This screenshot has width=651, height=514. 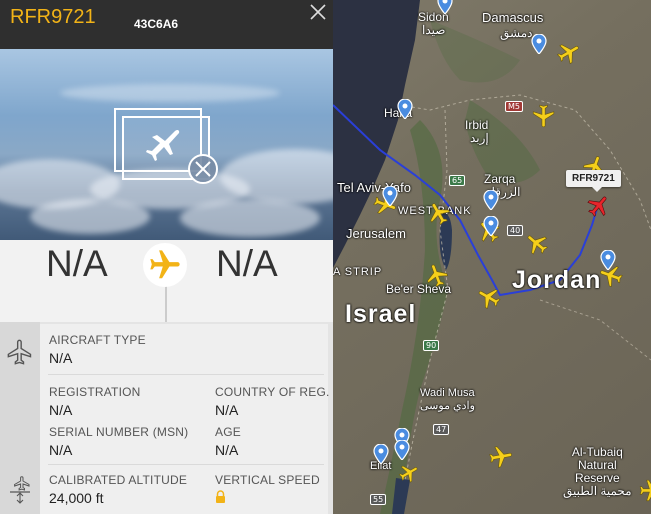 What do you see at coordinates (593, 181) in the screenshot?
I see `selected-flight-callout: RFR9721` at bounding box center [593, 181].